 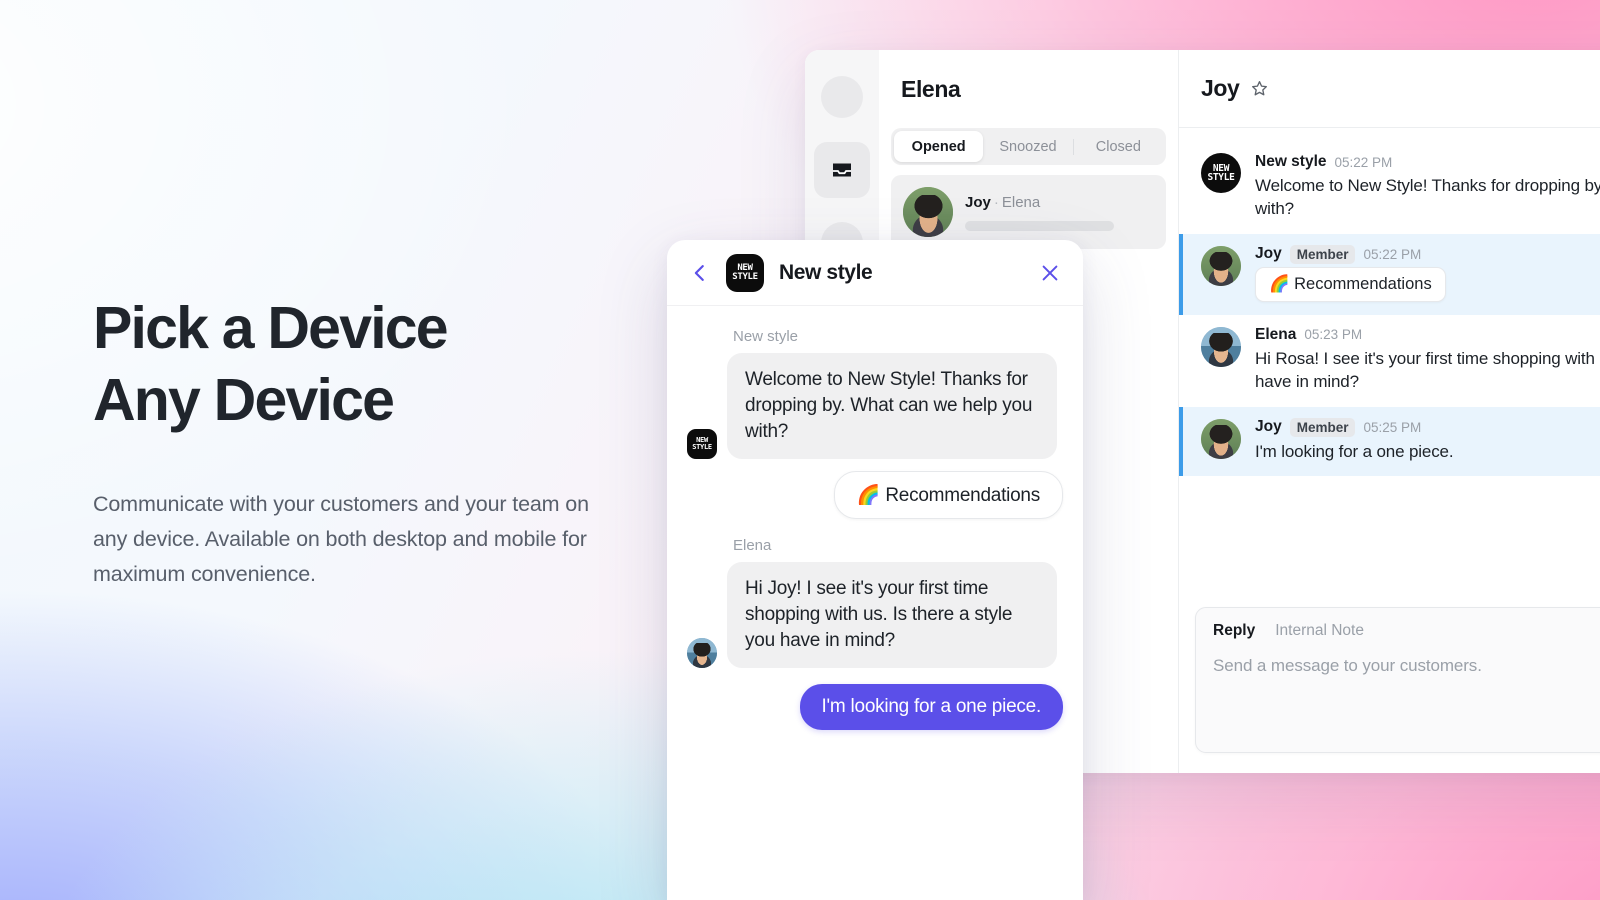 I want to click on message-text: I'm looking for a one piece., so click(x=1354, y=451).